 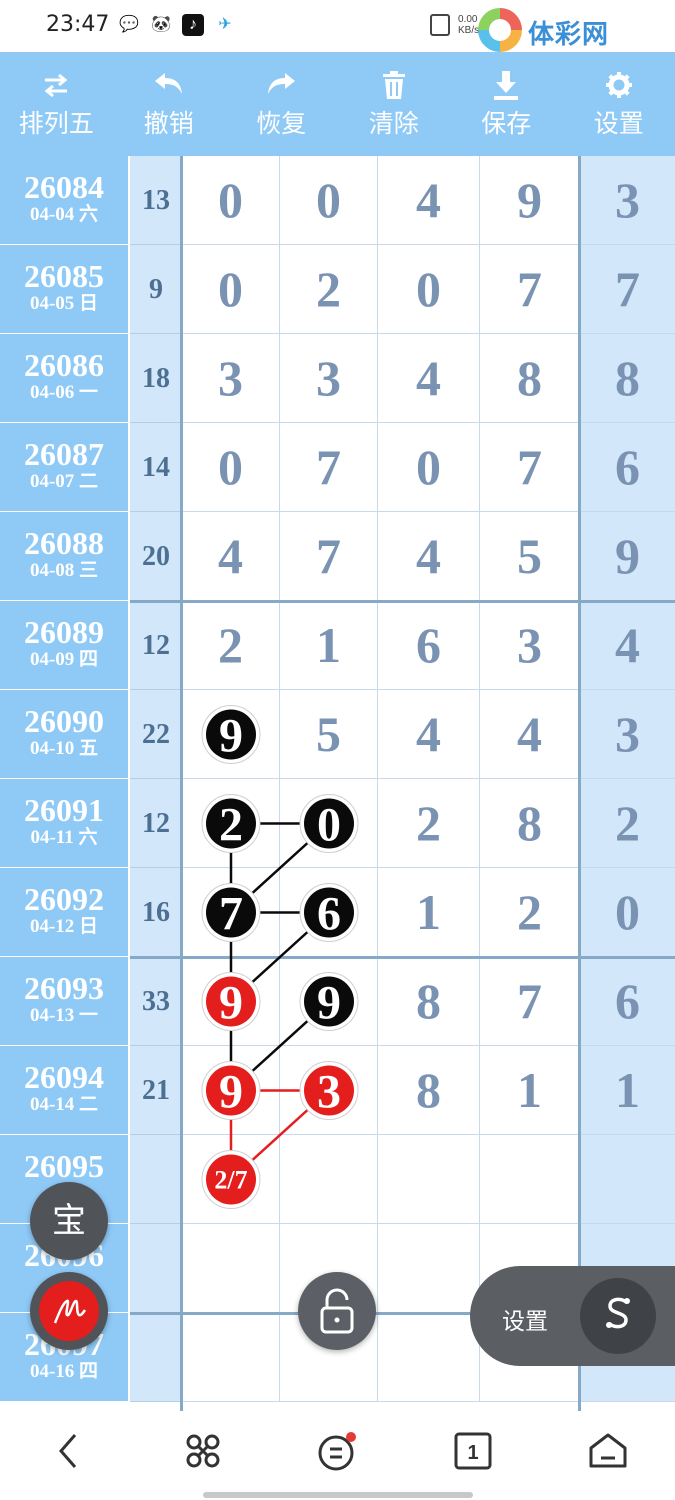 I want to click on floating-settings-panel: 设置, so click(x=572, y=1316).